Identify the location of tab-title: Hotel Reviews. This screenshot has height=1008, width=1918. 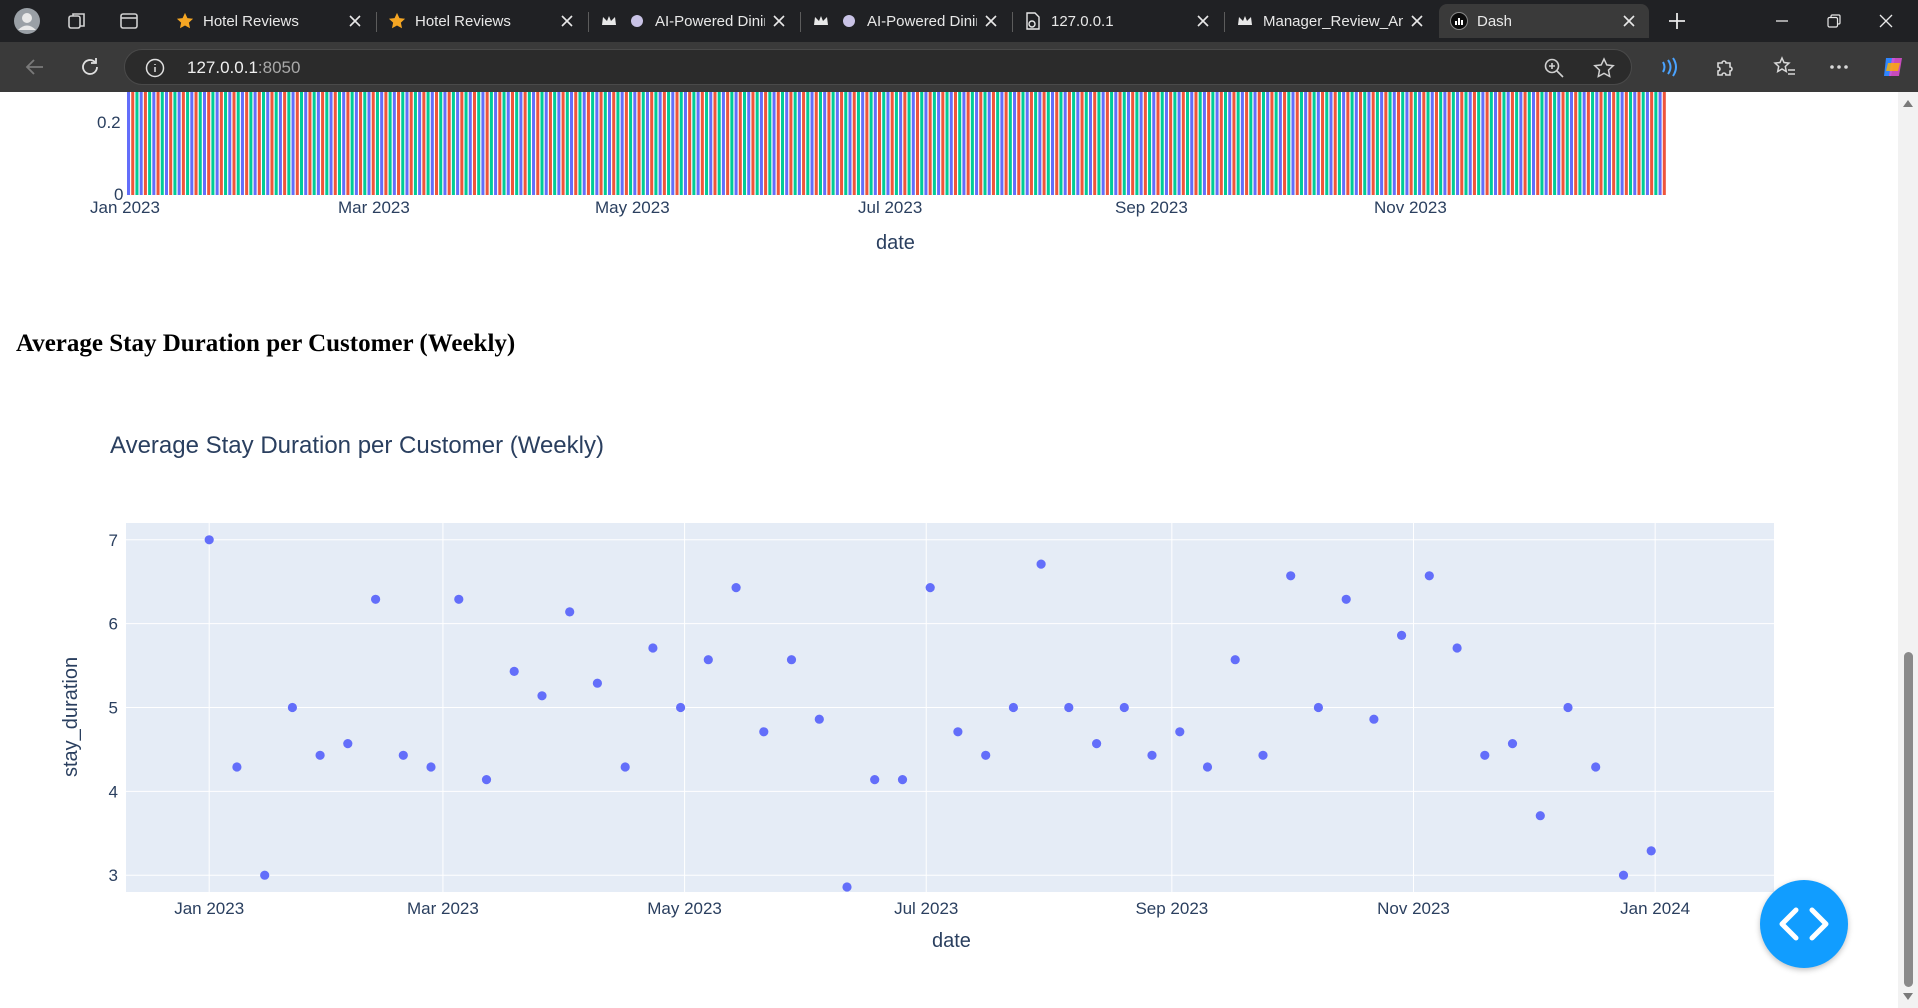
(251, 21).